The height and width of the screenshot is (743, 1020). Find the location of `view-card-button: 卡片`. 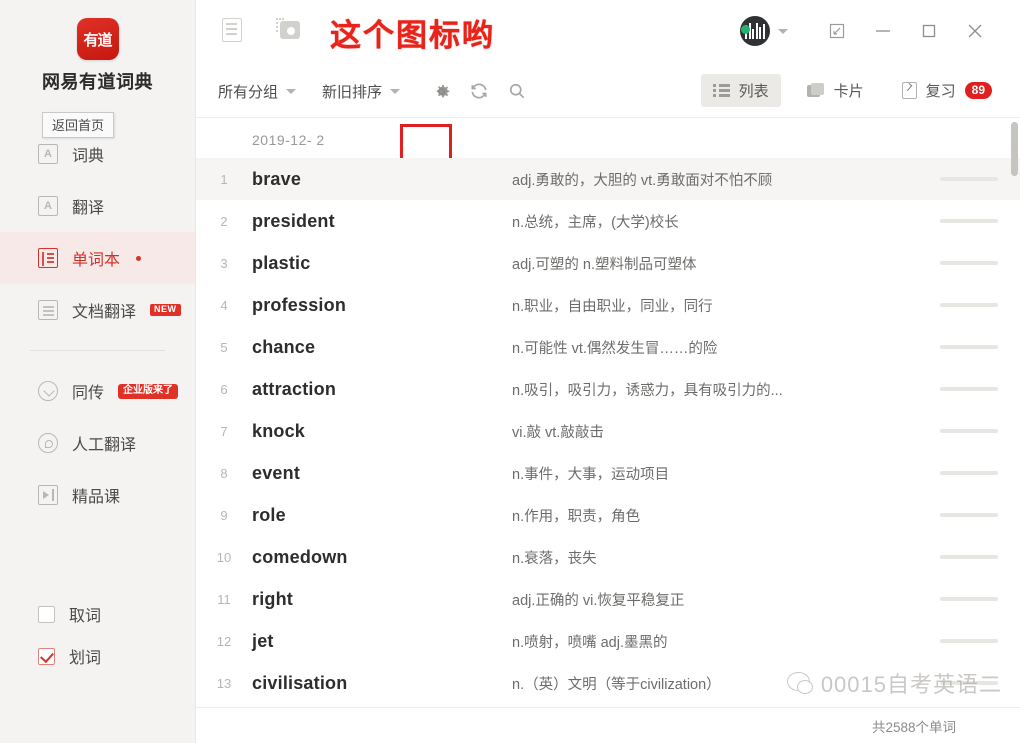

view-card-button: 卡片 is located at coordinates (835, 90).